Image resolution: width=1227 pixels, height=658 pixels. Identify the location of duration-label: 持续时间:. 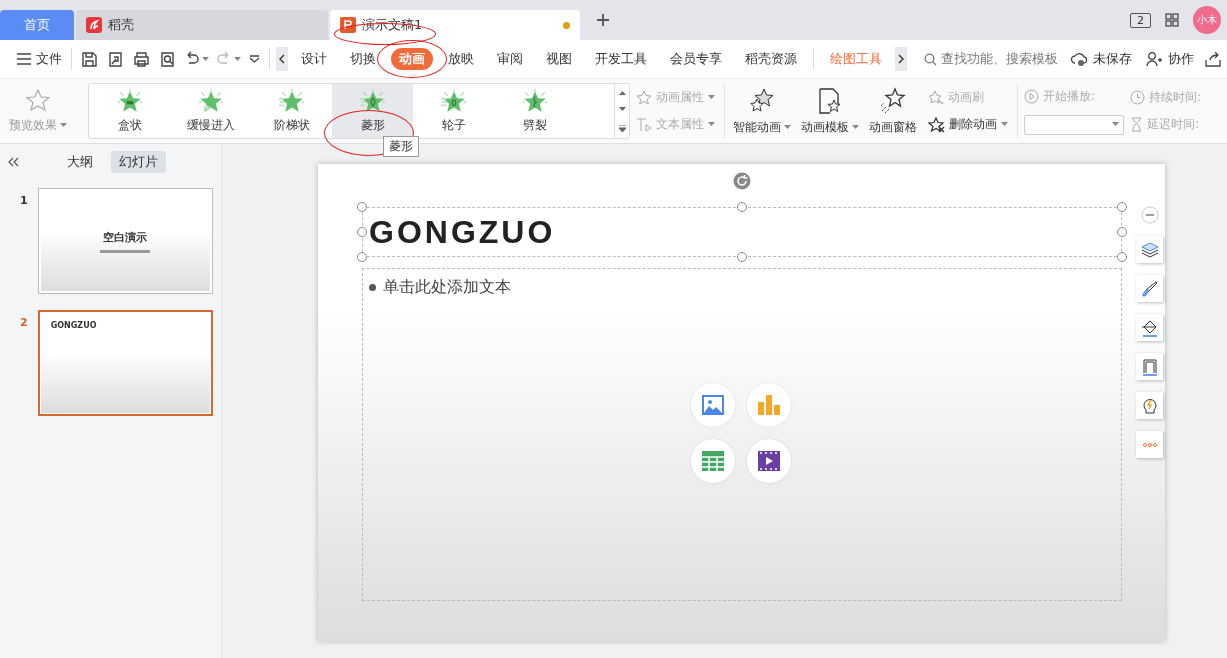
(1166, 97).